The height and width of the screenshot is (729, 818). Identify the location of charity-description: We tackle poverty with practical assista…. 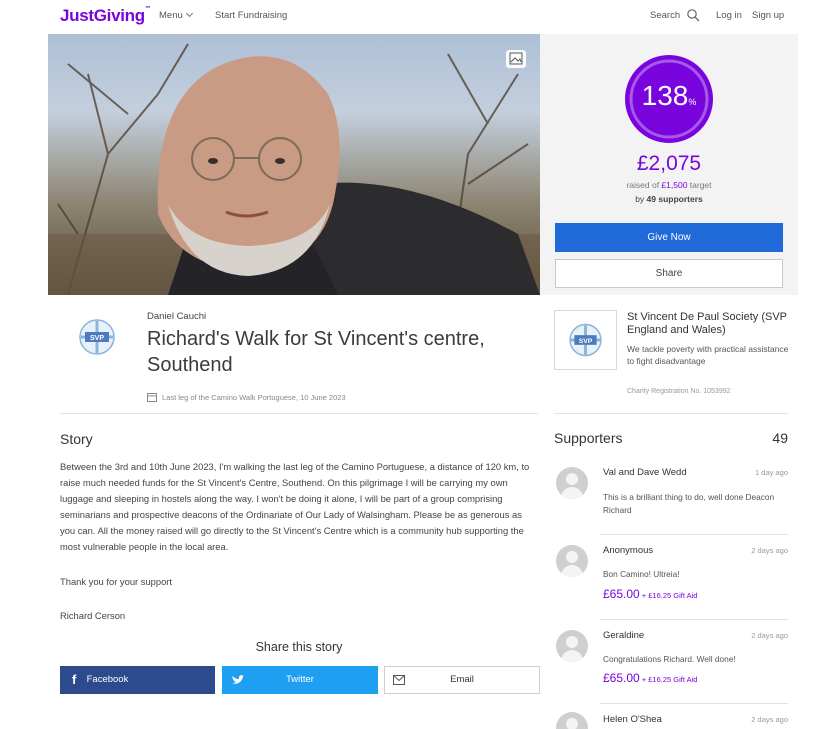
(708, 355).